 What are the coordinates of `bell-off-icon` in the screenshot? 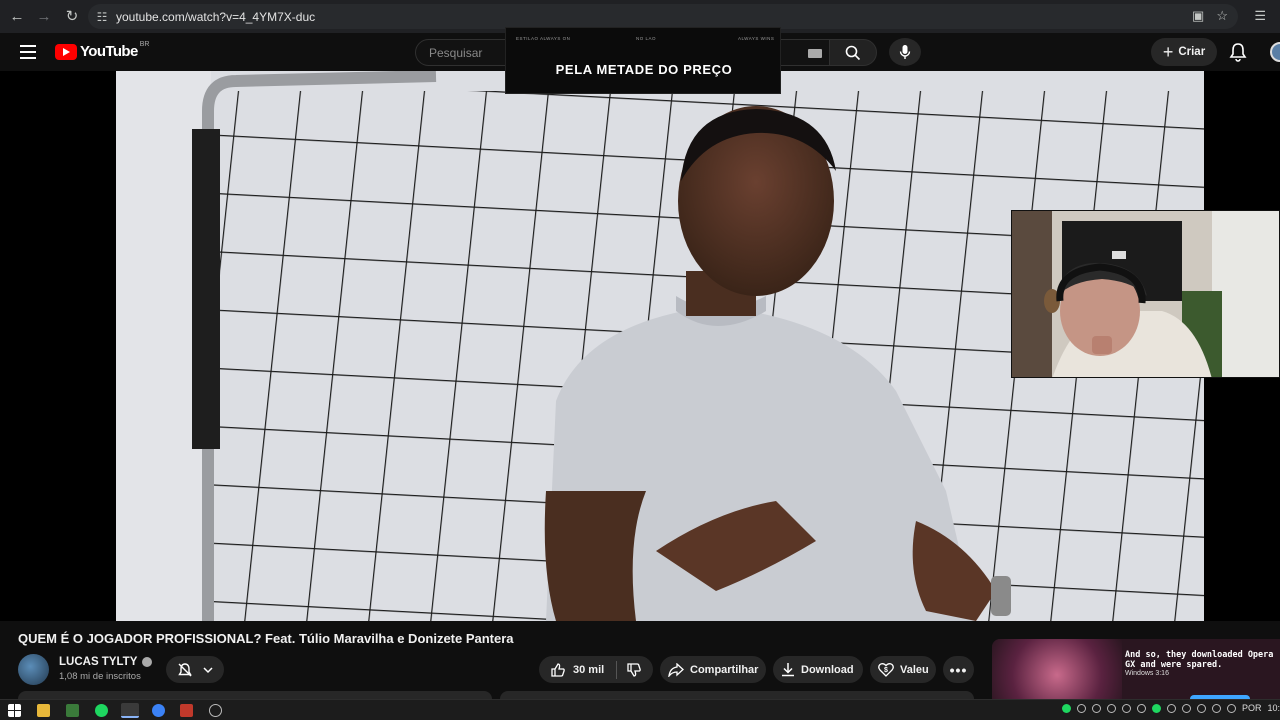 It's located at (185, 669).